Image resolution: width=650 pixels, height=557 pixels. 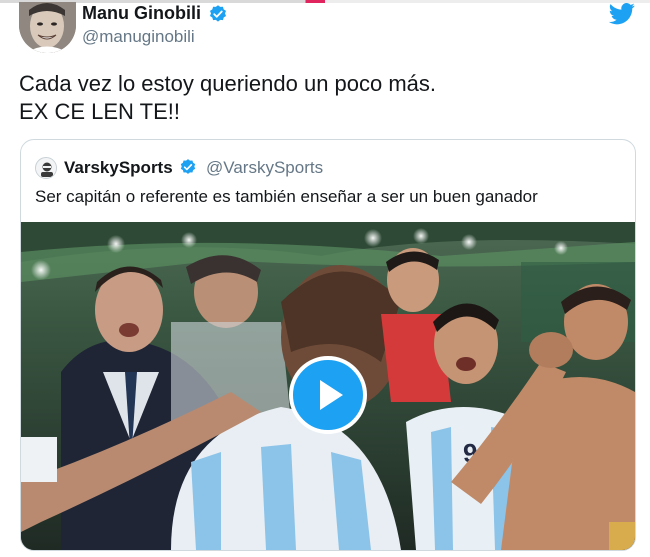 I want to click on author-name: Manu Ginobili, so click(x=141, y=13).